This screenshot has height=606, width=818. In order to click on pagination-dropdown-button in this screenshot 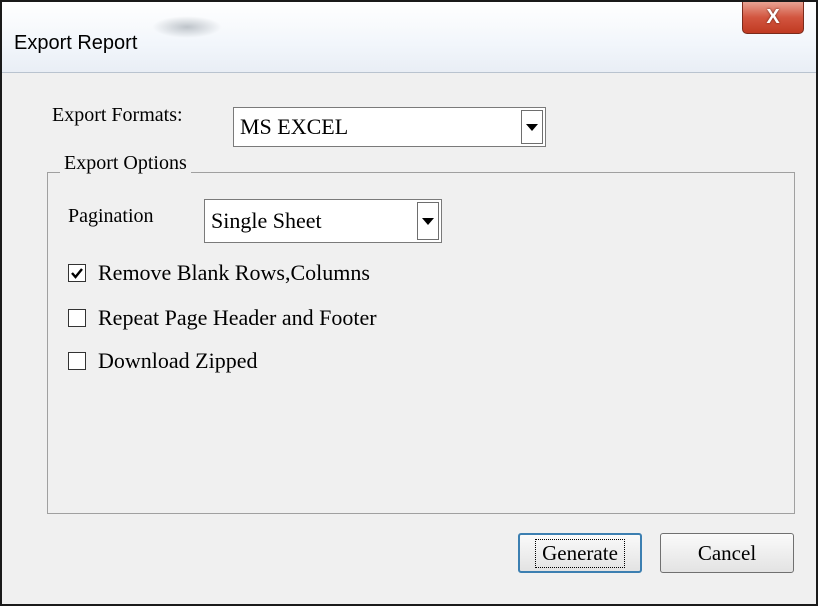, I will do `click(428, 221)`.